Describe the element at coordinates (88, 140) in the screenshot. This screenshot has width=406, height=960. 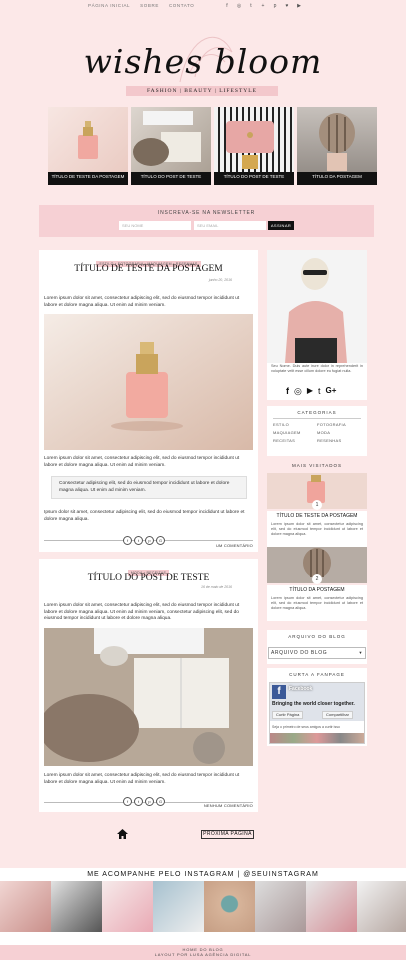
I see `perfume-image` at that location.